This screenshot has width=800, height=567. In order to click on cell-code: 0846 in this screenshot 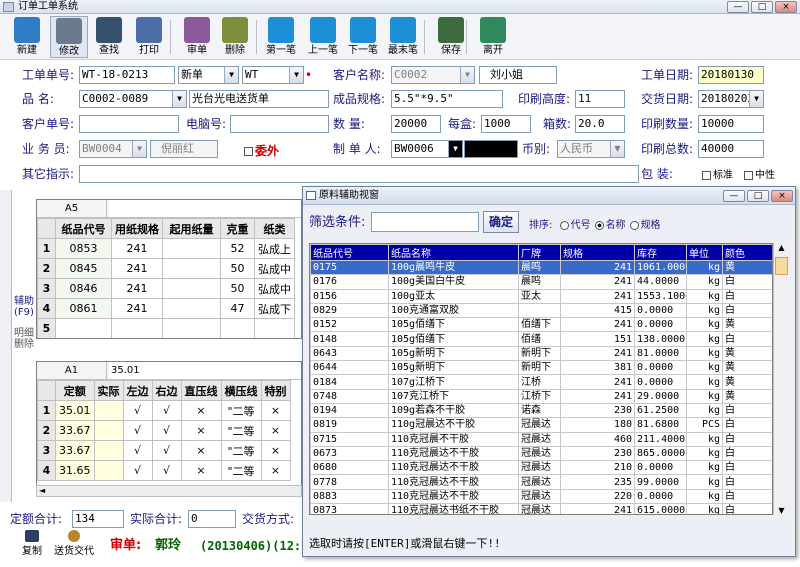, I will do `click(83, 288)`.